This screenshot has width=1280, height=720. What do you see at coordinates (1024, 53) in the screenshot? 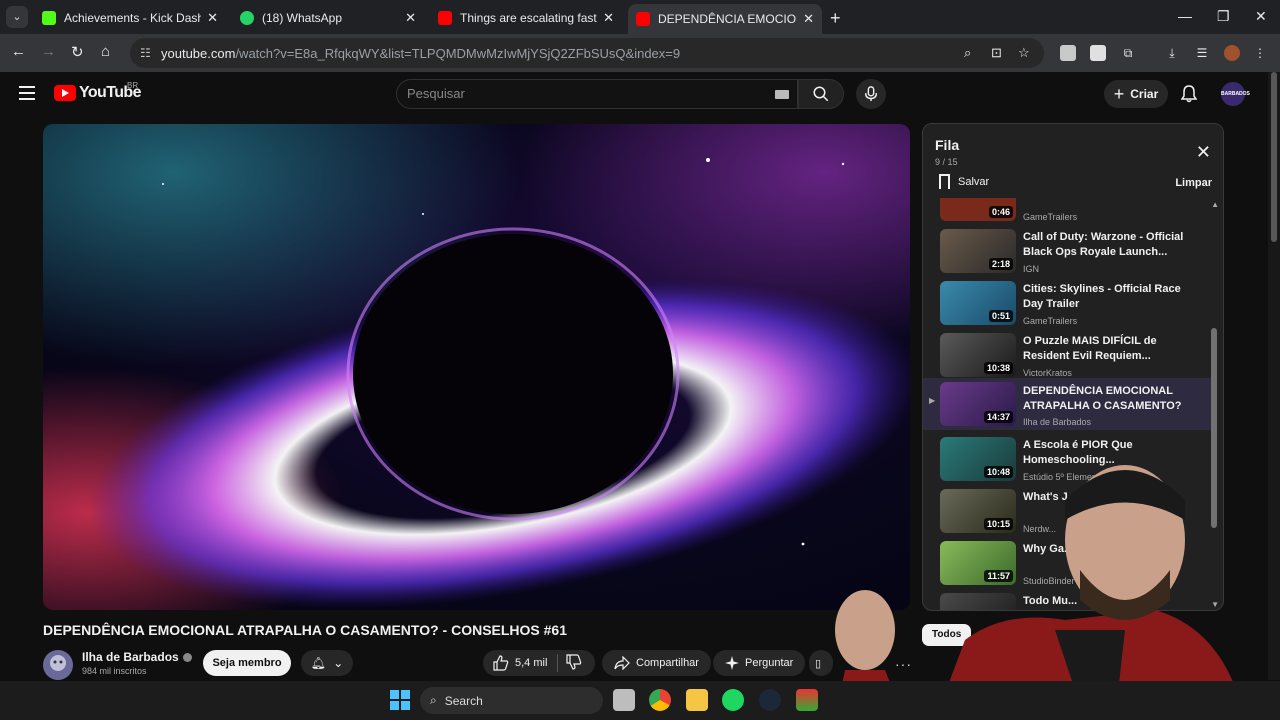
I see `bookmark-star-icon: ☆` at bounding box center [1024, 53].